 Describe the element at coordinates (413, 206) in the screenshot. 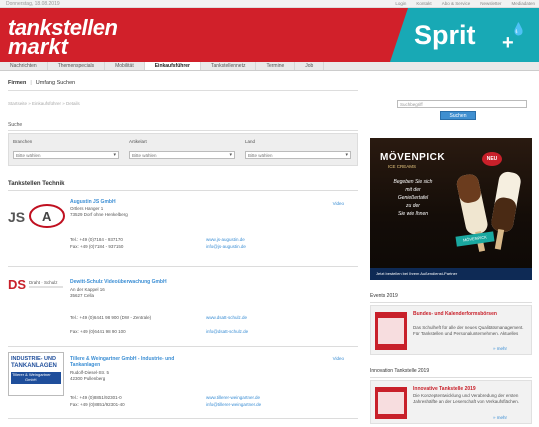

I see `ad-tagline-4: zu der` at that location.